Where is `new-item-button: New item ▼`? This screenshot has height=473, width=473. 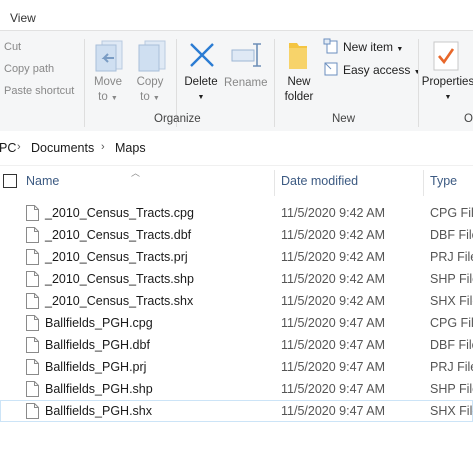
new-item-button: New item ▼ is located at coordinates (373, 47).